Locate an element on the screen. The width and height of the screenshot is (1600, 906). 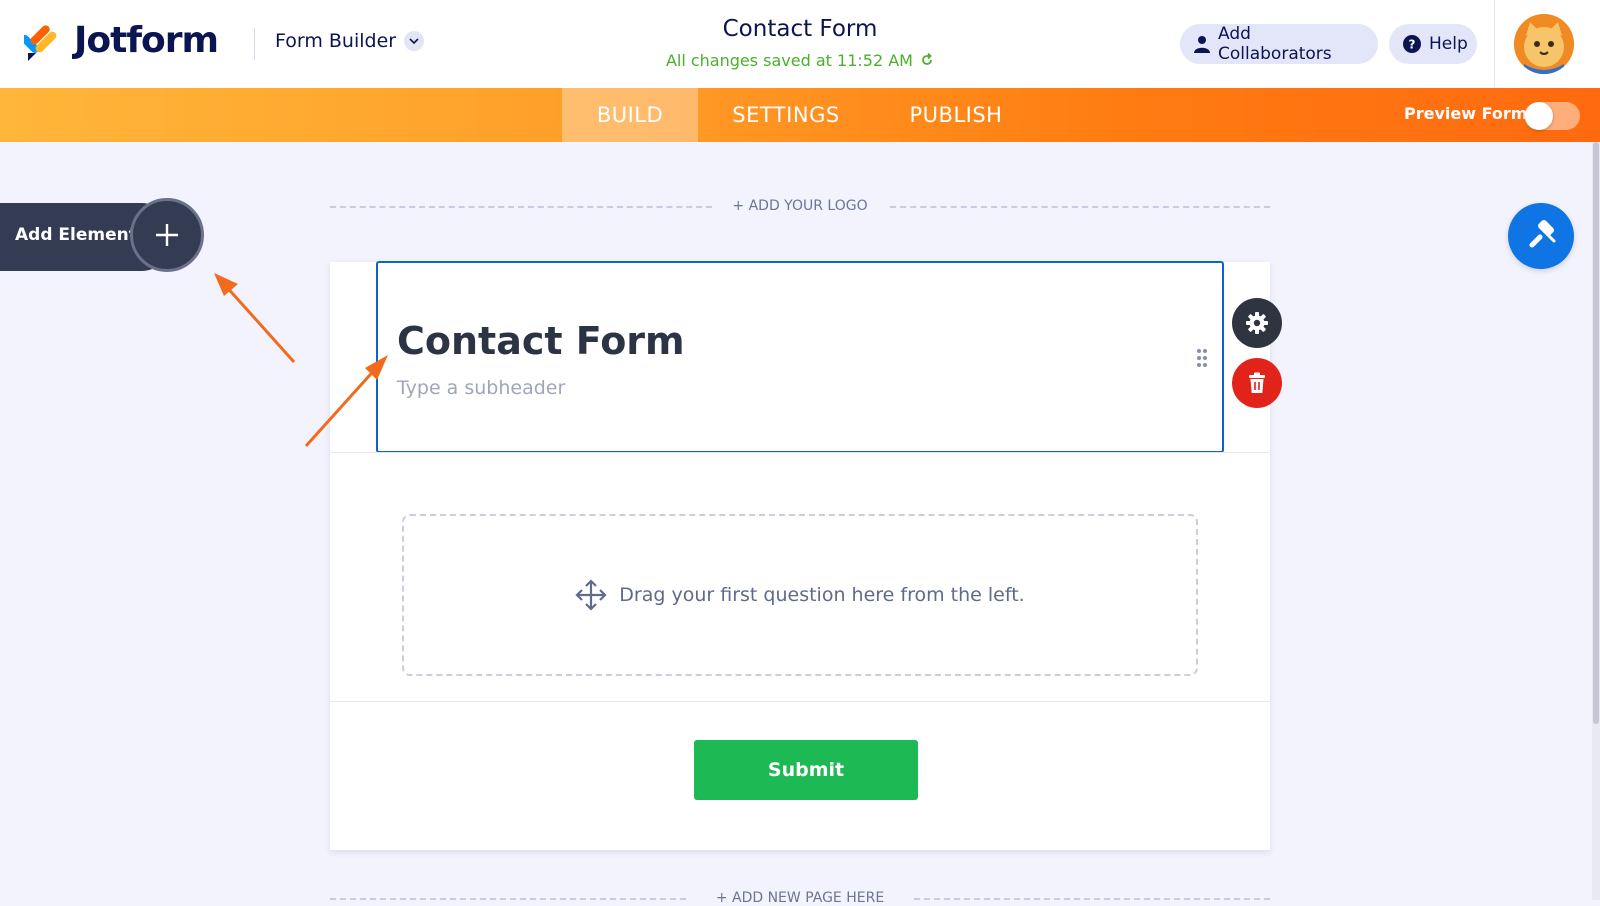
annotation-arrow-form-header is located at coordinates (346, 401).